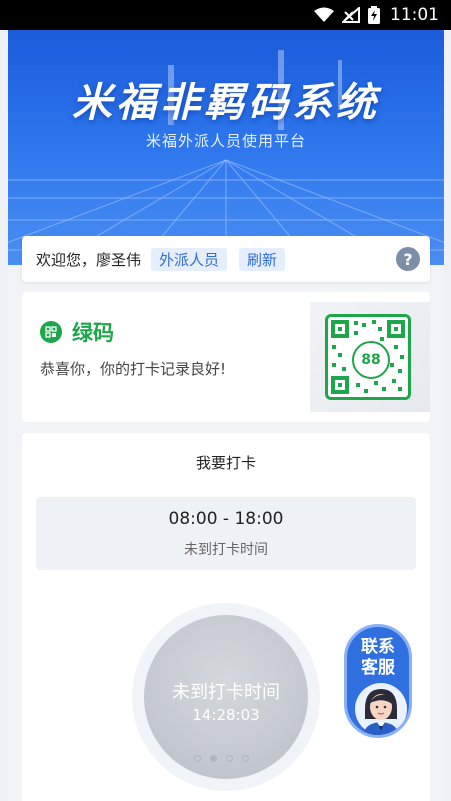 The image size is (451, 801). What do you see at coordinates (225, 463) in the screenshot?
I see `punch-title: 我要打卡` at bounding box center [225, 463].